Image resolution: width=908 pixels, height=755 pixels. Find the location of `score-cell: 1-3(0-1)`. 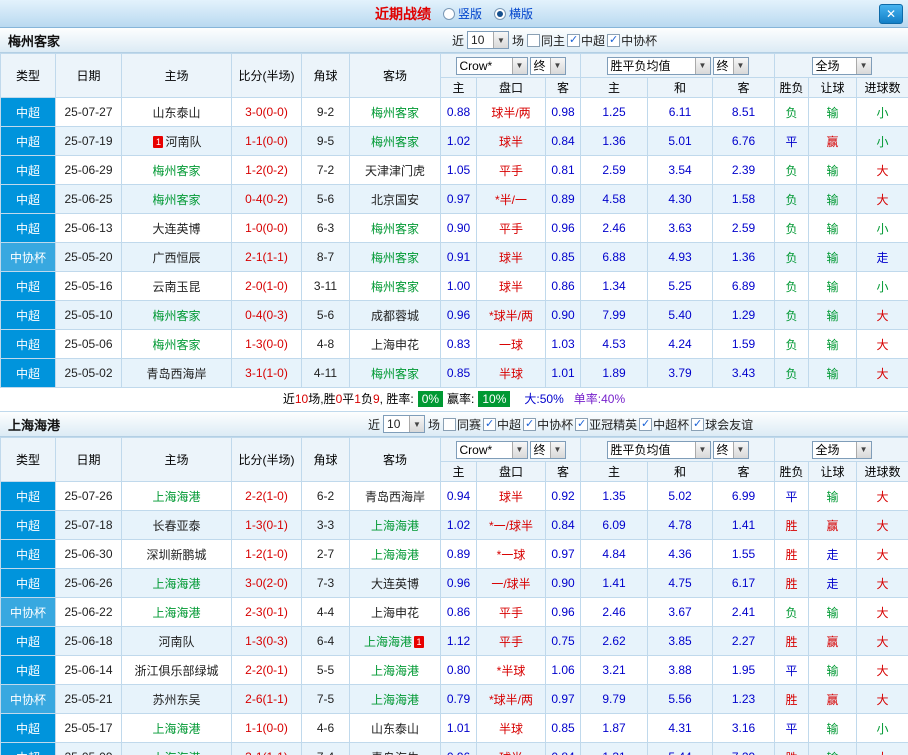

score-cell: 1-3(0-1) is located at coordinates (266, 525).